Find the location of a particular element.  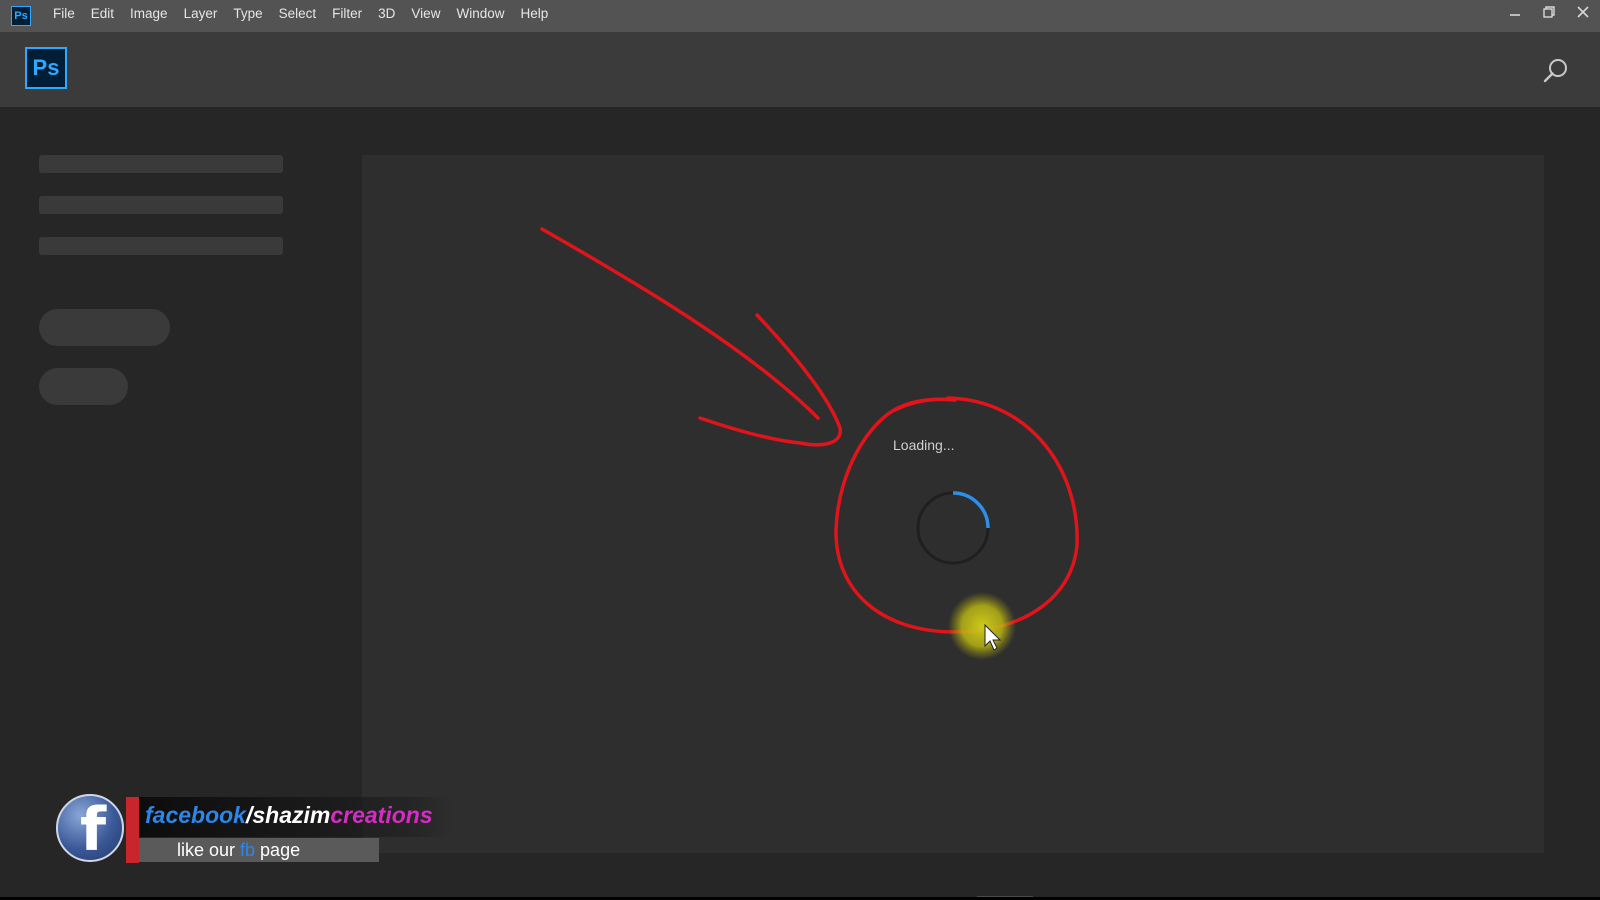

bottom-scroll-handle is located at coordinates (1005, 896).